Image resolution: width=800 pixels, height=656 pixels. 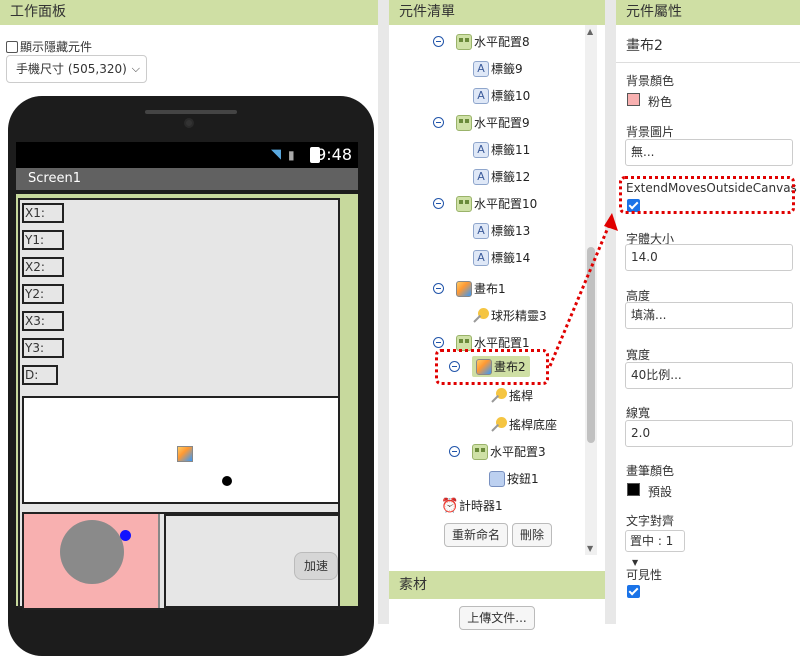 What do you see at coordinates (633, 591) in the screenshot?
I see `visible-checkbox` at bounding box center [633, 591].